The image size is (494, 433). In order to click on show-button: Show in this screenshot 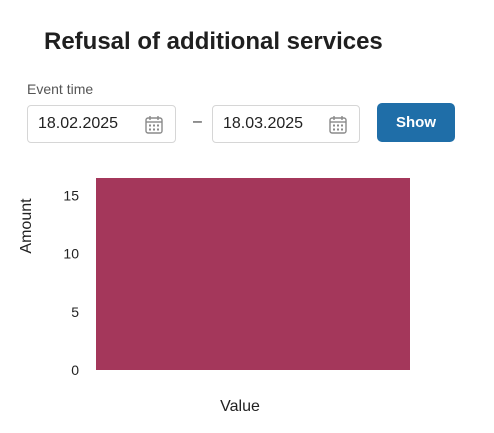, I will do `click(416, 122)`.